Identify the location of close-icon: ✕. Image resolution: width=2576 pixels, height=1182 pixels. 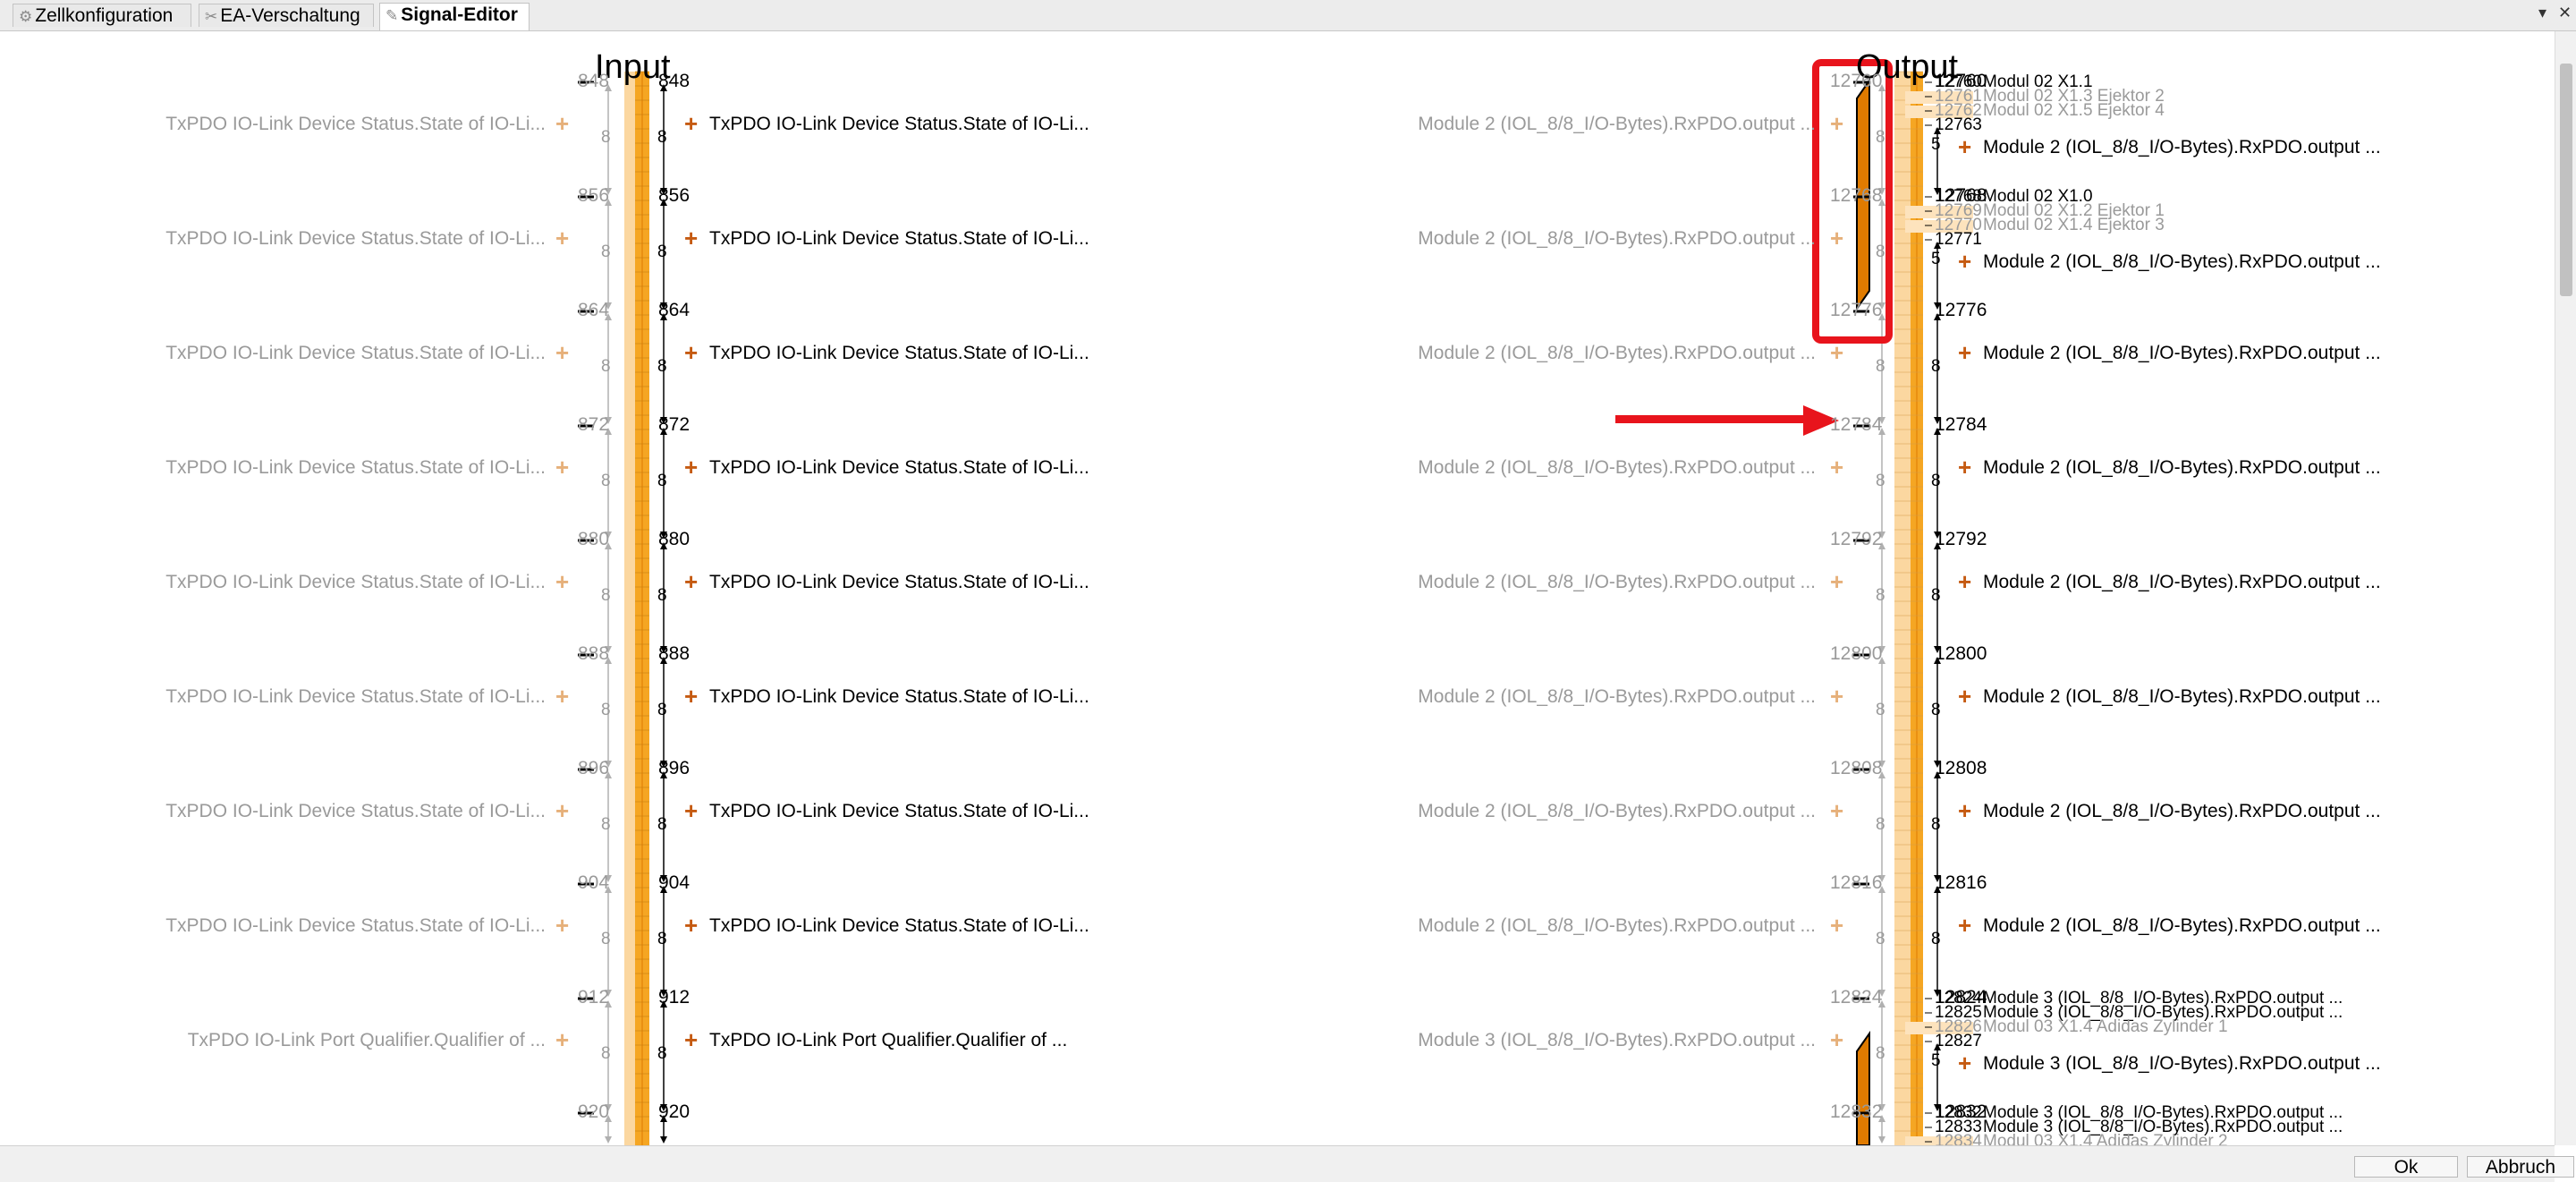
(2565, 13).